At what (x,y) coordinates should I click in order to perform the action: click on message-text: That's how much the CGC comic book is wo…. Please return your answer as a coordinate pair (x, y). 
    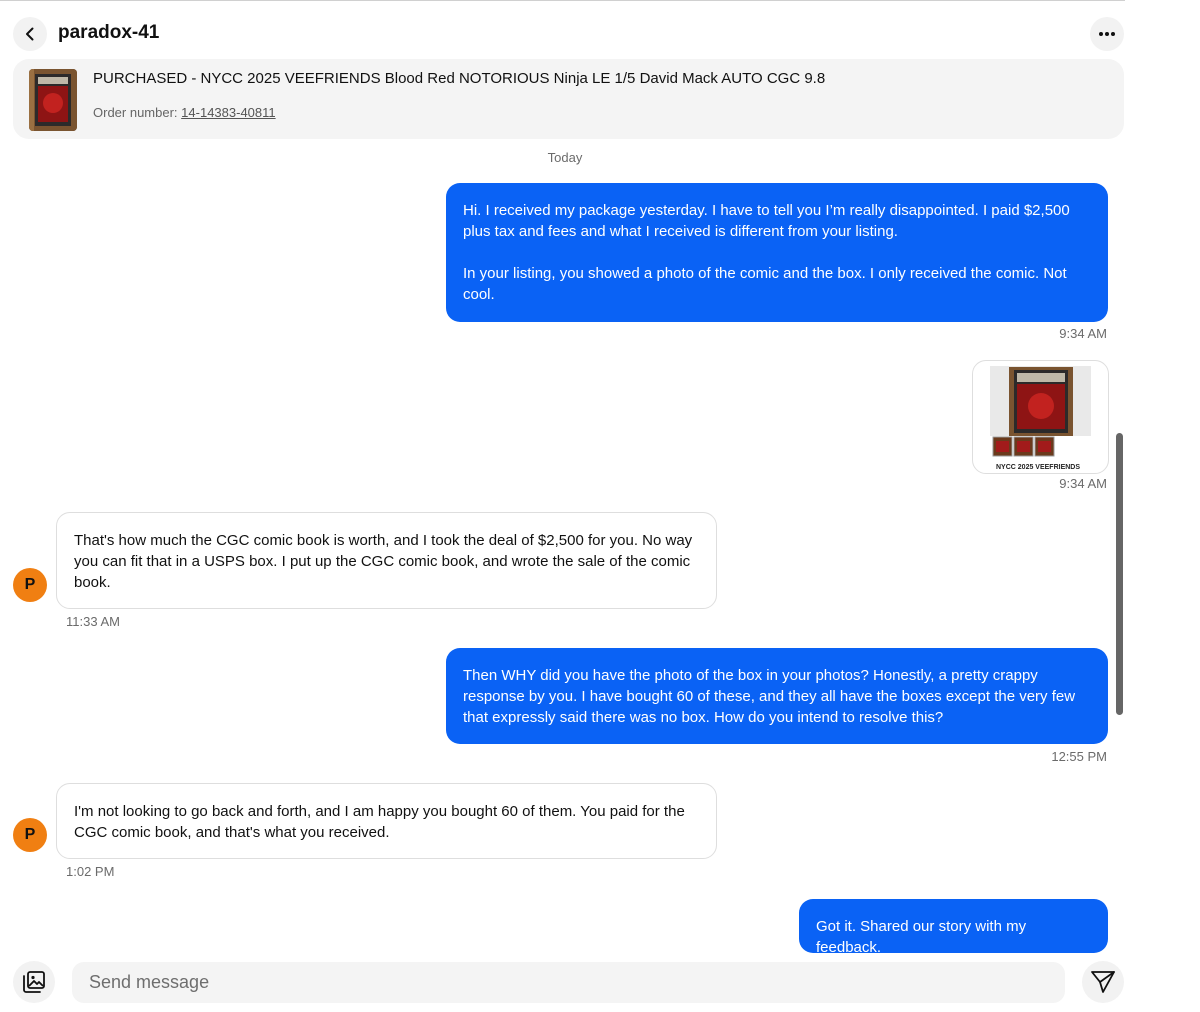
    Looking at the image, I should click on (383, 561).